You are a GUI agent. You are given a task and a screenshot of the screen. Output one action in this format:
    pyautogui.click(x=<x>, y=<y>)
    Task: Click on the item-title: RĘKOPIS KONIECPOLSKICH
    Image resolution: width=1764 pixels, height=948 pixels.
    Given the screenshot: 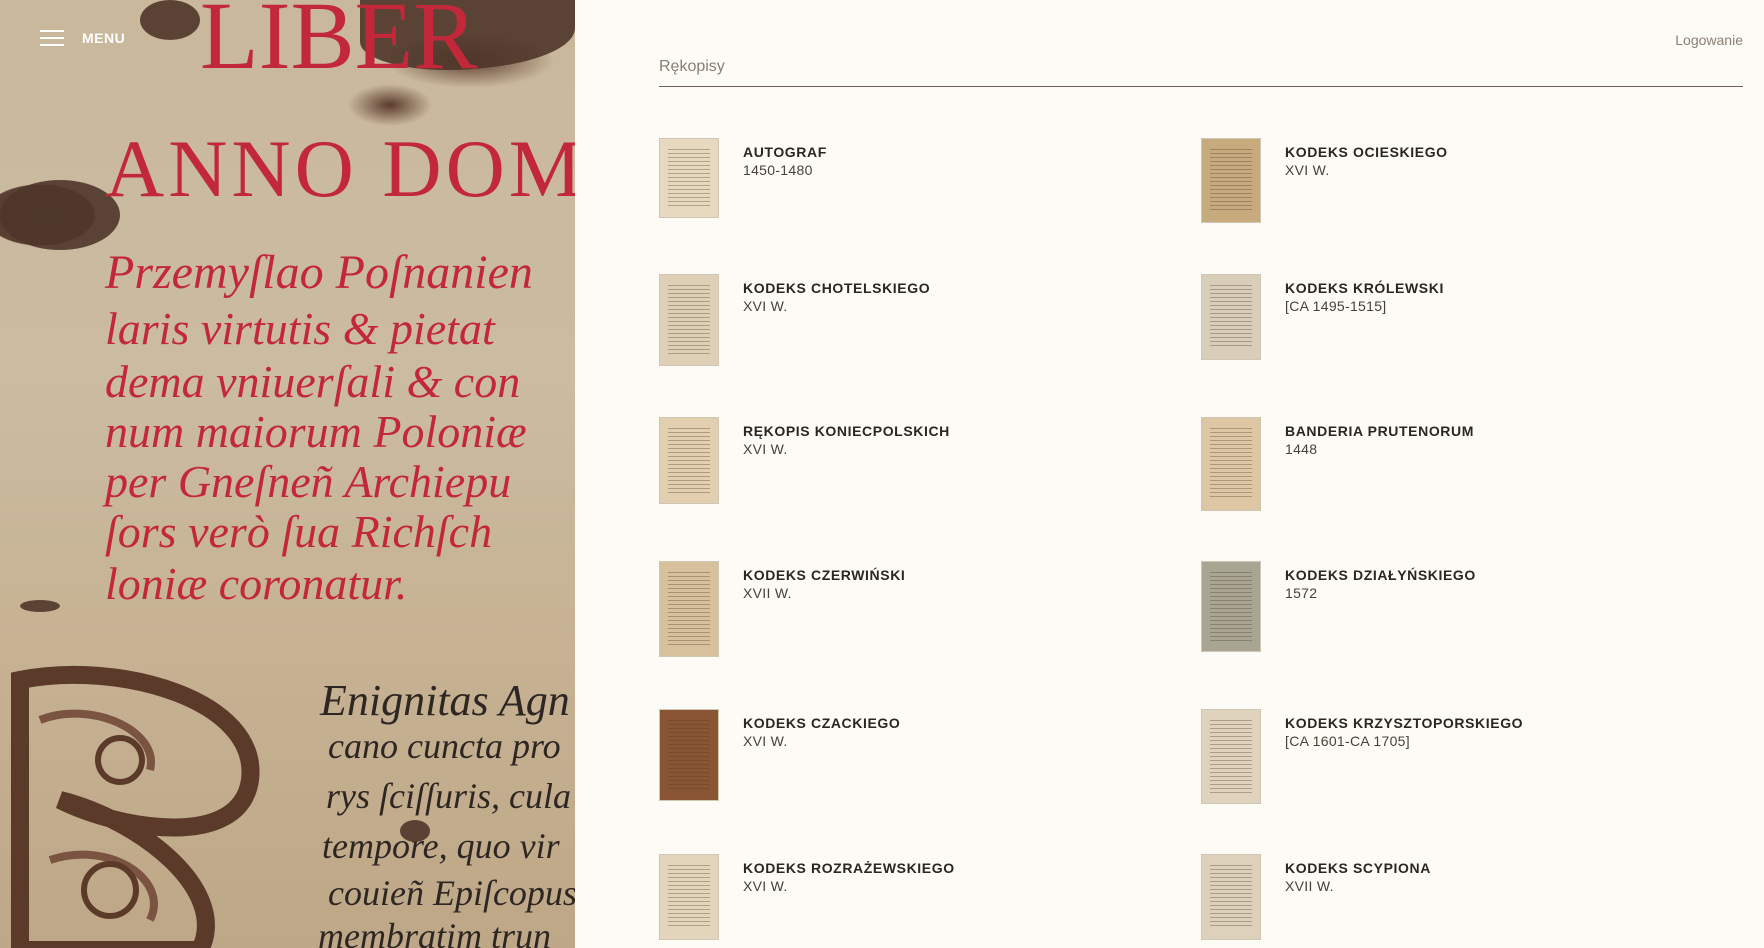 What is the action you would take?
    pyautogui.click(x=846, y=431)
    